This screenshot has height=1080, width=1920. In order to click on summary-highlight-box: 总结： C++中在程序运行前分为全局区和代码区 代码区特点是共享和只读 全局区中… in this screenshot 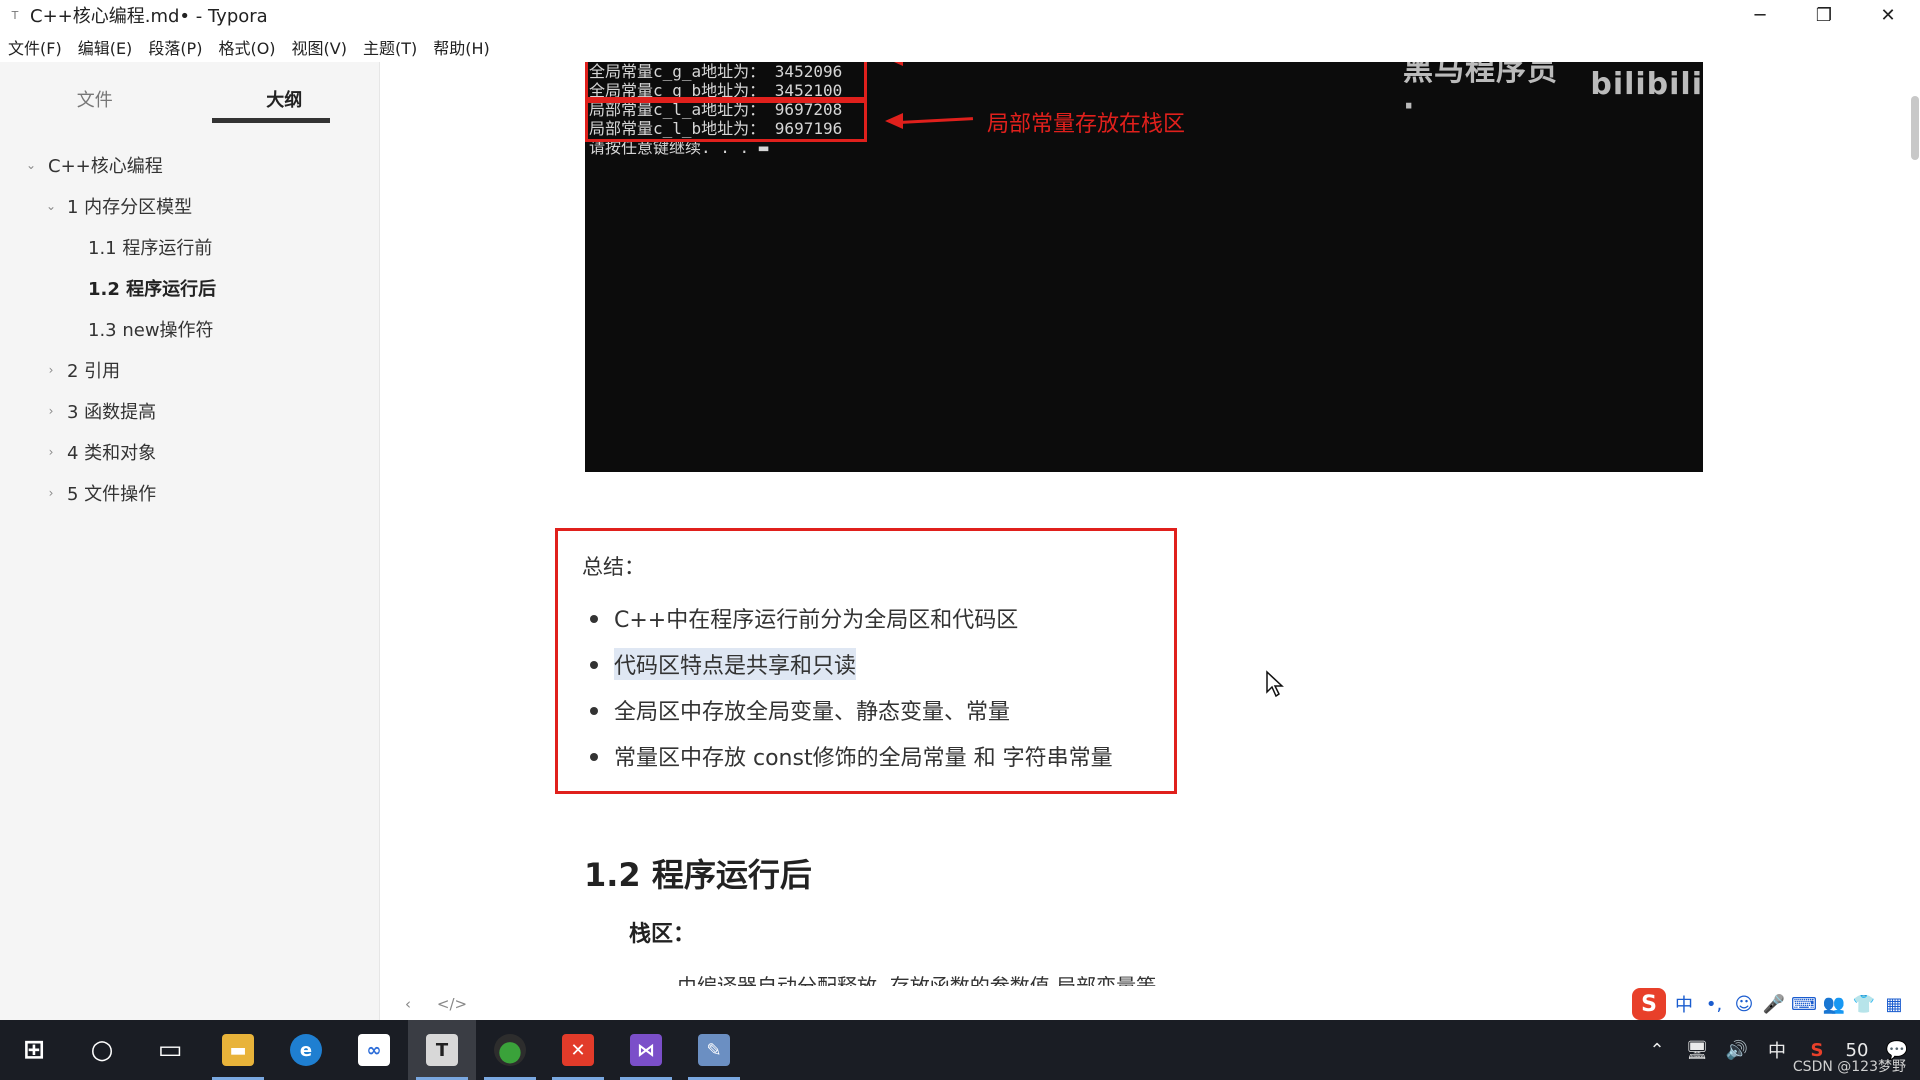, I will do `click(866, 661)`.